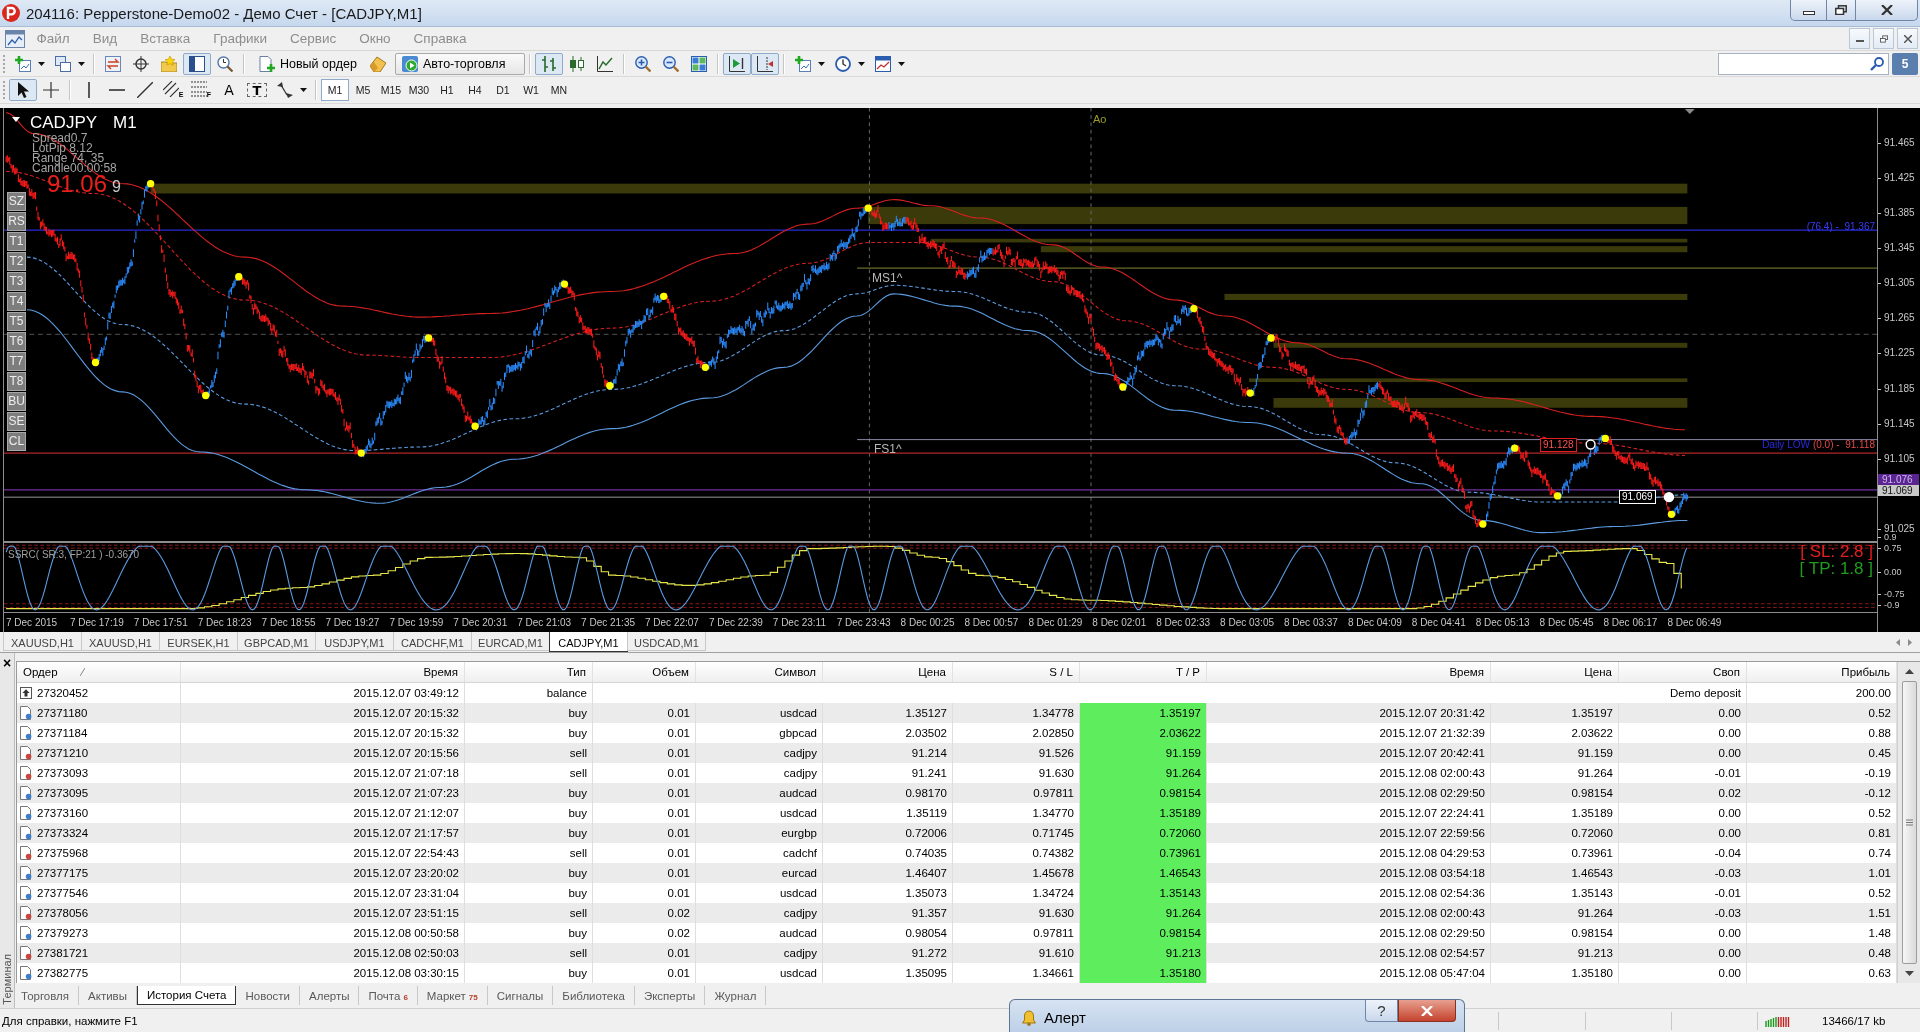 The width and height of the screenshot is (1920, 1032). What do you see at coordinates (503, 90) in the screenshot?
I see `timeframe-button: D1` at bounding box center [503, 90].